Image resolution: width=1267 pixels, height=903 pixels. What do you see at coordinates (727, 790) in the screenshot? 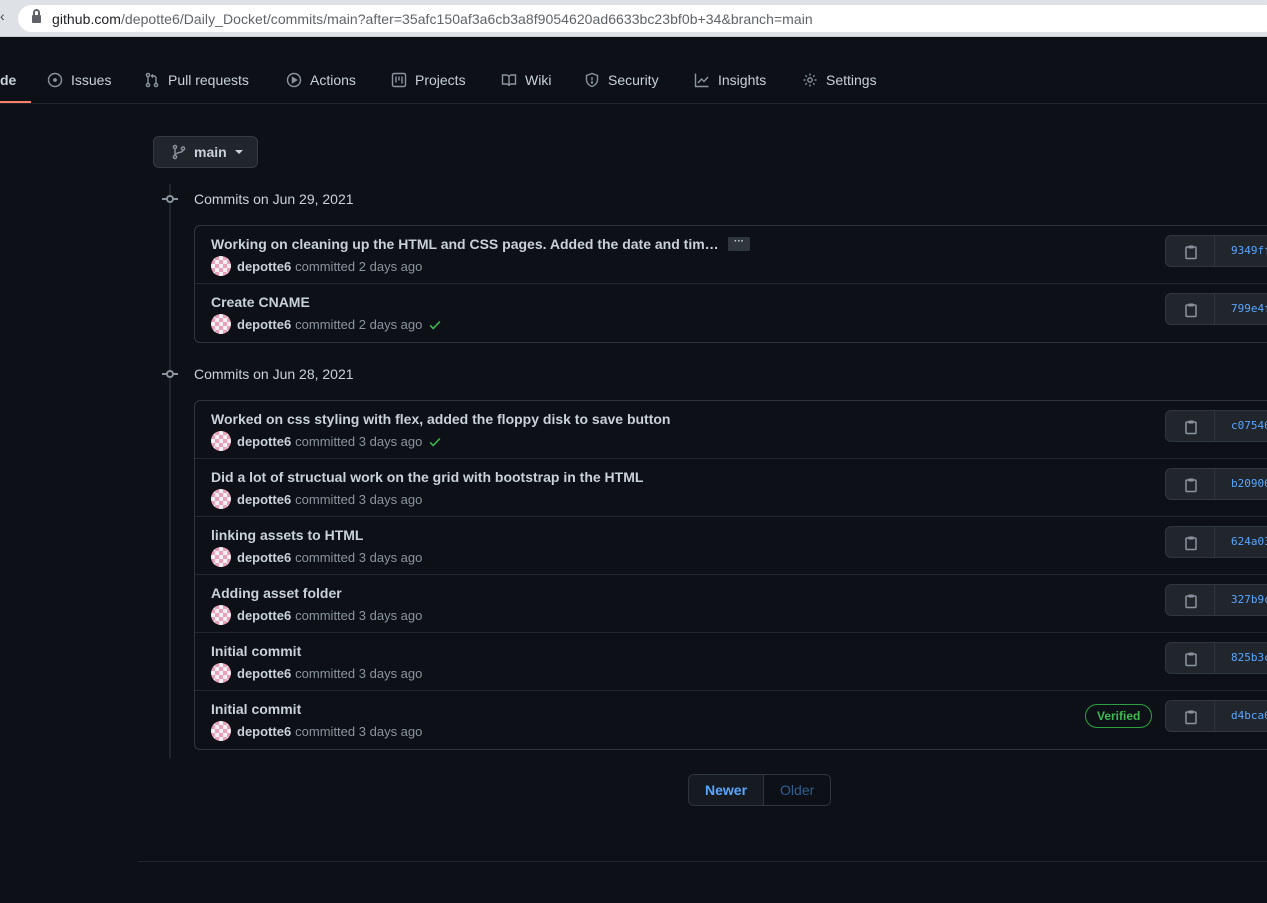
I see `newer-button: Newer` at bounding box center [727, 790].